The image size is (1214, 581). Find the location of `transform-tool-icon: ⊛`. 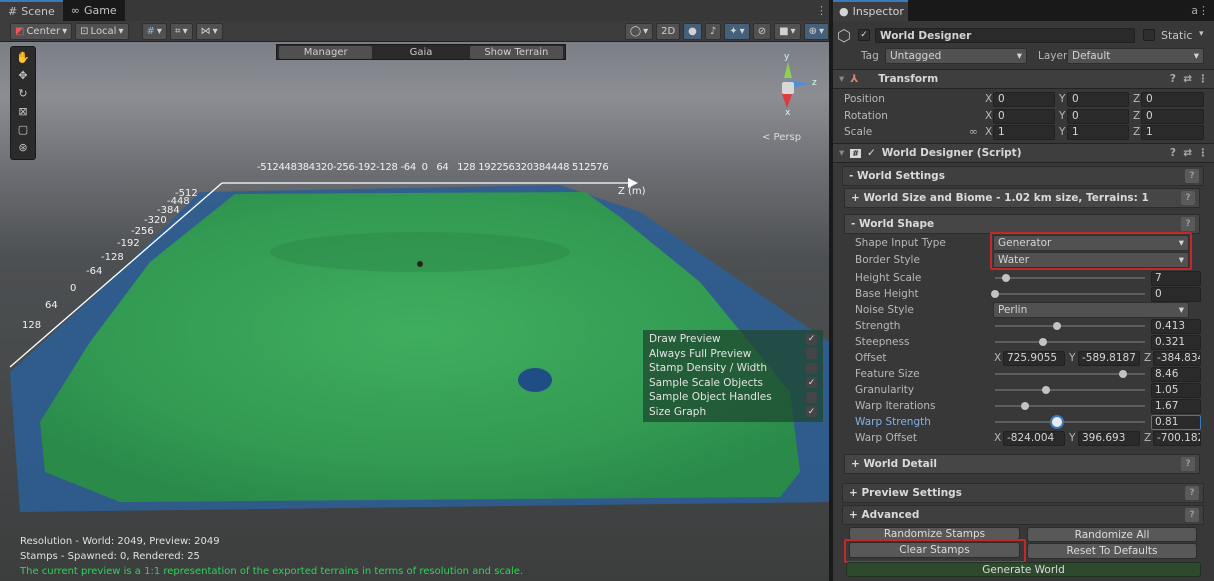

transform-tool-icon: ⊛ is located at coordinates (23, 147).